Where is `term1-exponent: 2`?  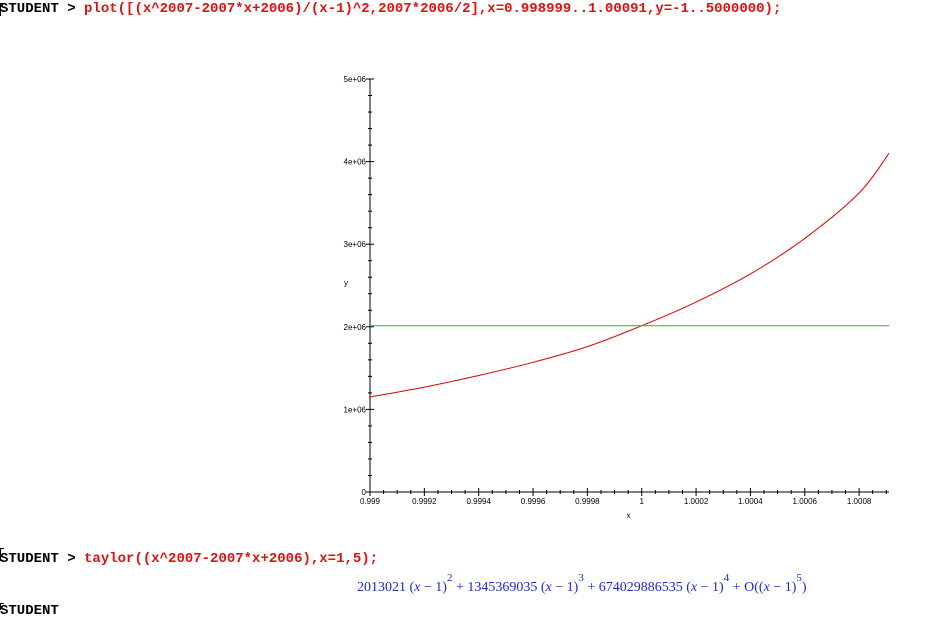 term1-exponent: 2 is located at coordinates (449, 578).